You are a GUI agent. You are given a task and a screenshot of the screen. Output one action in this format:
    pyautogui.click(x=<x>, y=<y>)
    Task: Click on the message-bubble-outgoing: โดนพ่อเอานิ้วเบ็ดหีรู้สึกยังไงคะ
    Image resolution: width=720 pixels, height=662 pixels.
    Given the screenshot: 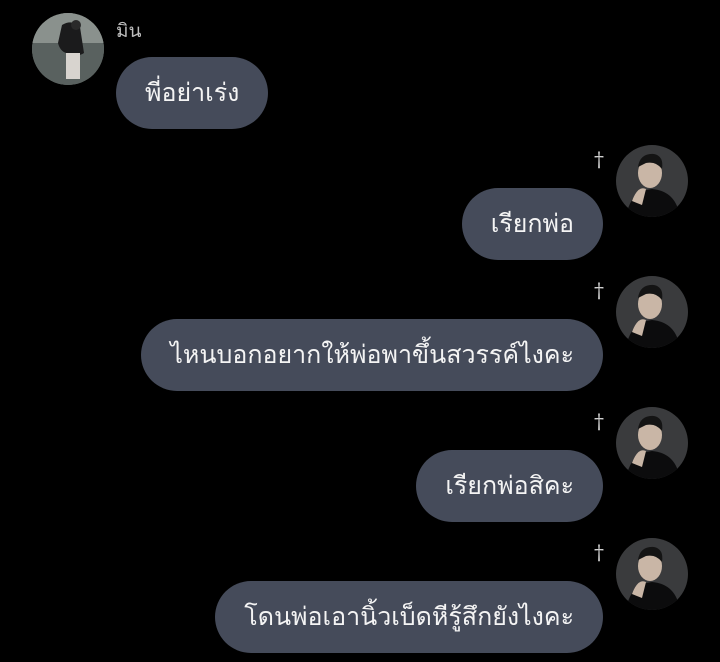 What is the action you would take?
    pyautogui.click(x=409, y=617)
    